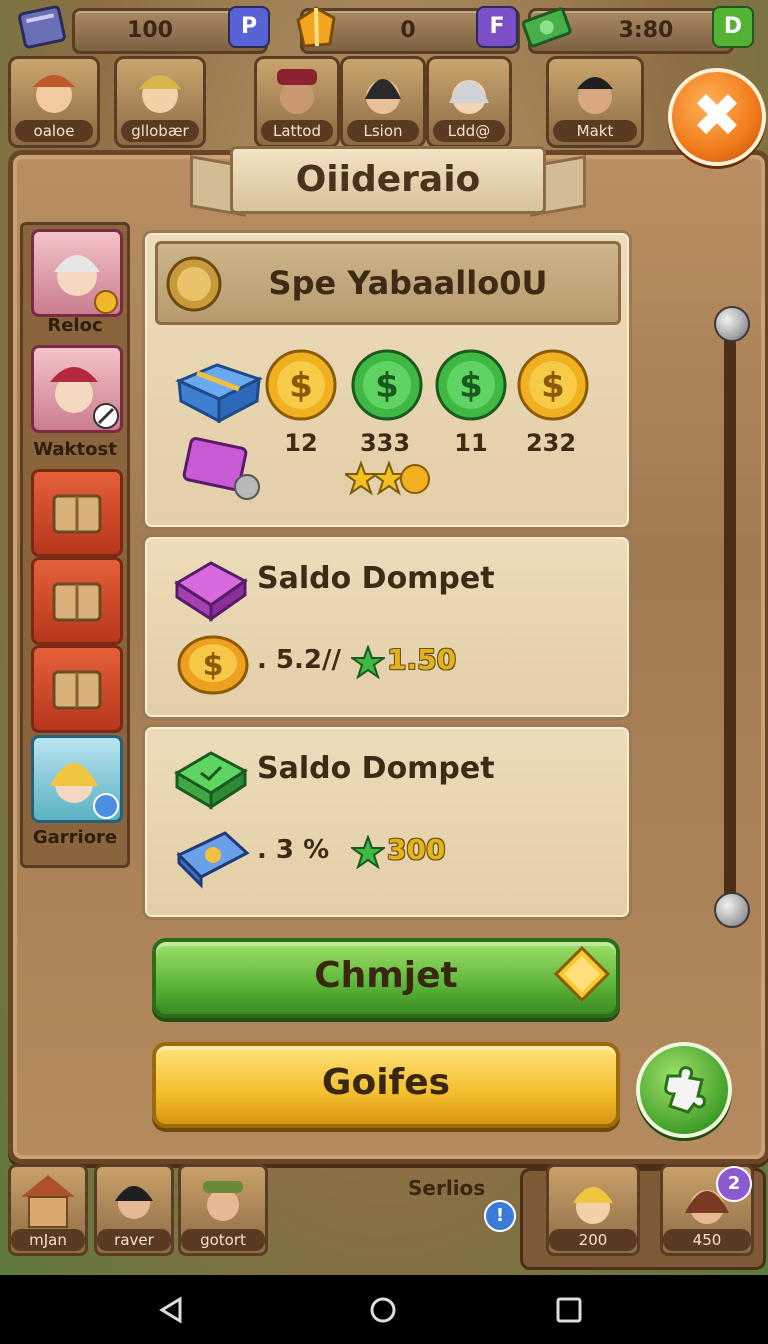  What do you see at coordinates (223, 1240) in the screenshot?
I see `bottom-item-label: gotort` at bounding box center [223, 1240].